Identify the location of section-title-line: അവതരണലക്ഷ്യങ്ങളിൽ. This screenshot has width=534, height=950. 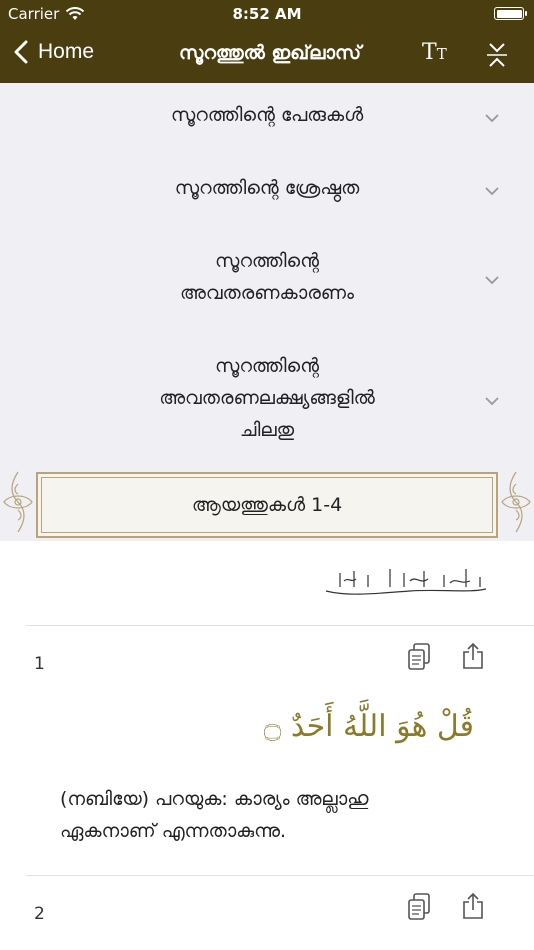
(267, 398).